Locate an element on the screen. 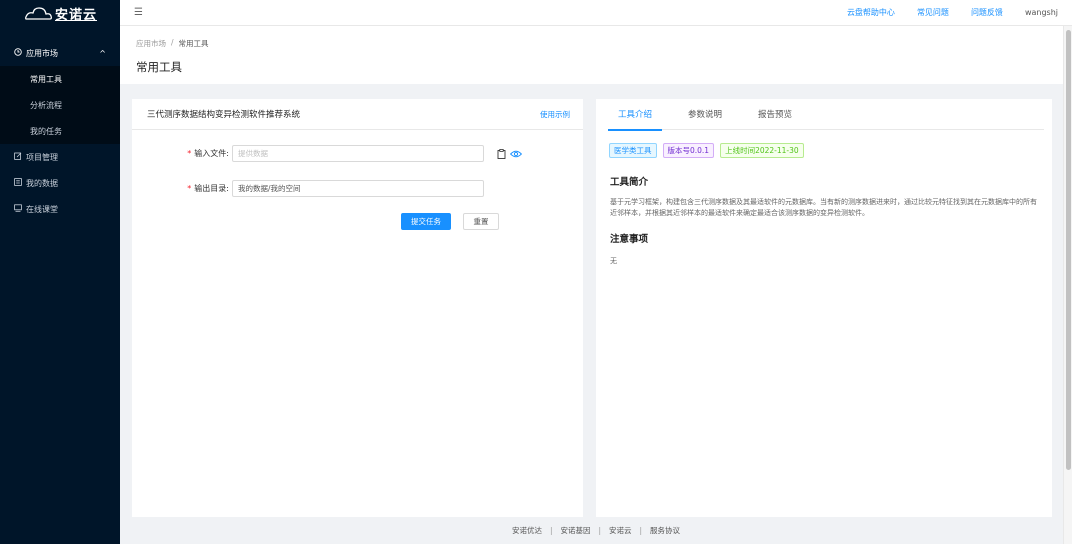  help-center-link: 云盘帮助中心 is located at coordinates (871, 12).